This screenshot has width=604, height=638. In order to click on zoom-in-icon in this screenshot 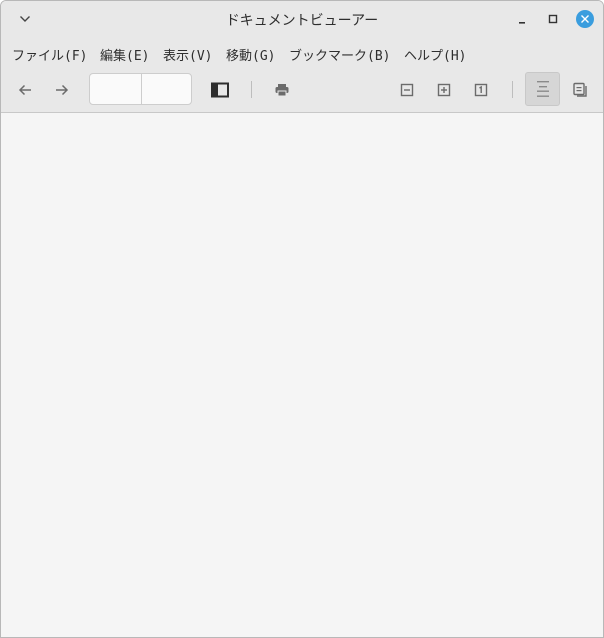, I will do `click(444, 90)`.